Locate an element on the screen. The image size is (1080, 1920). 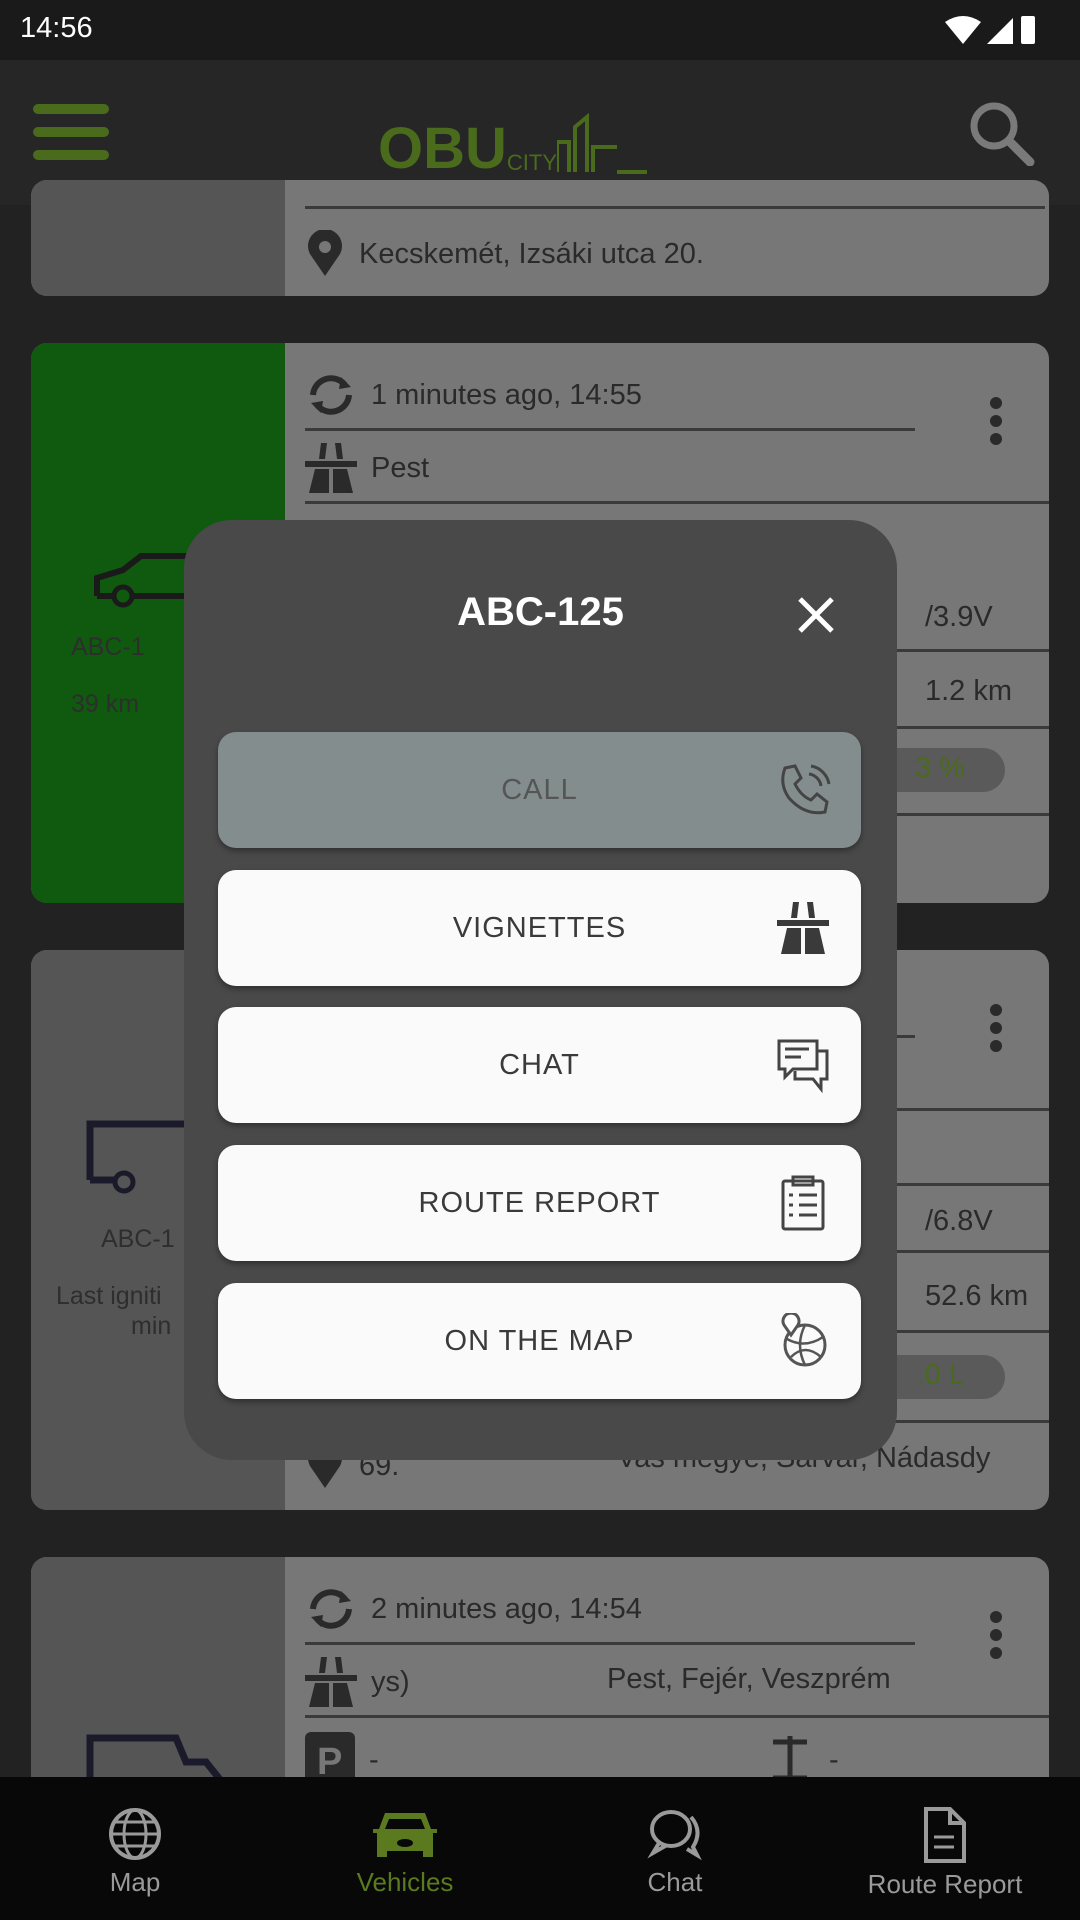
address-row: Kecskemét, Izsáki utca 20. is located at coordinates (504, 254).